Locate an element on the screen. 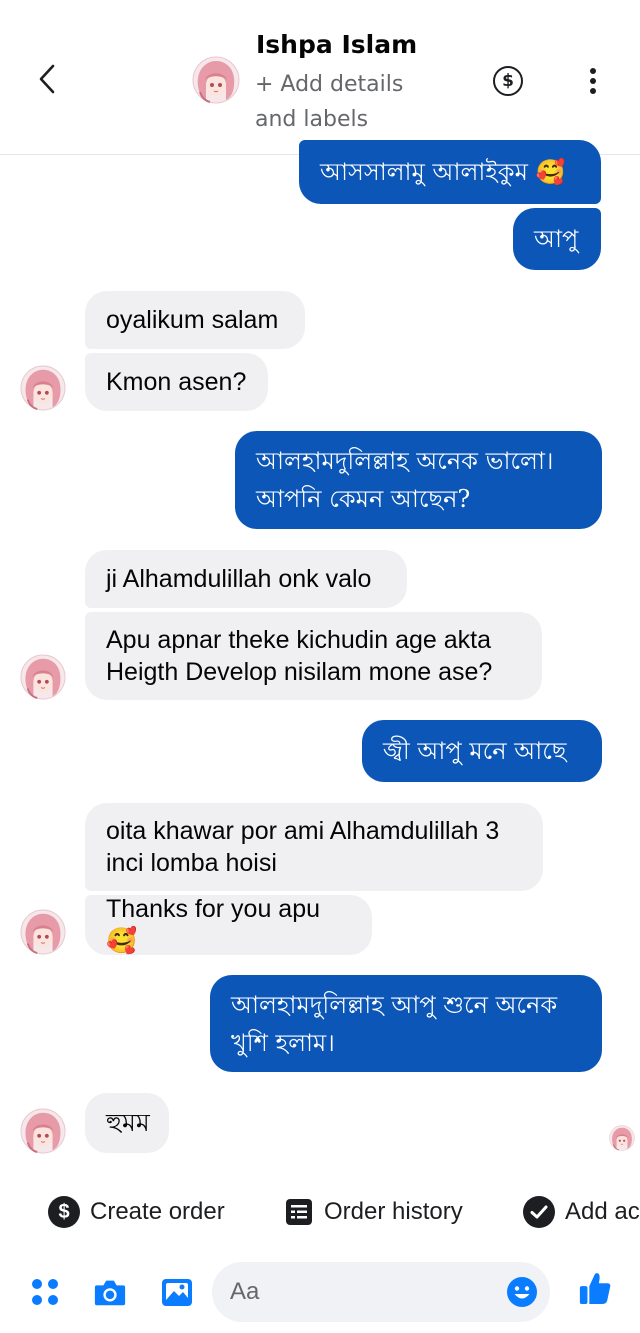 This screenshot has height=1333, width=640. dollar-circle-icon: $ is located at coordinates (64, 1212).